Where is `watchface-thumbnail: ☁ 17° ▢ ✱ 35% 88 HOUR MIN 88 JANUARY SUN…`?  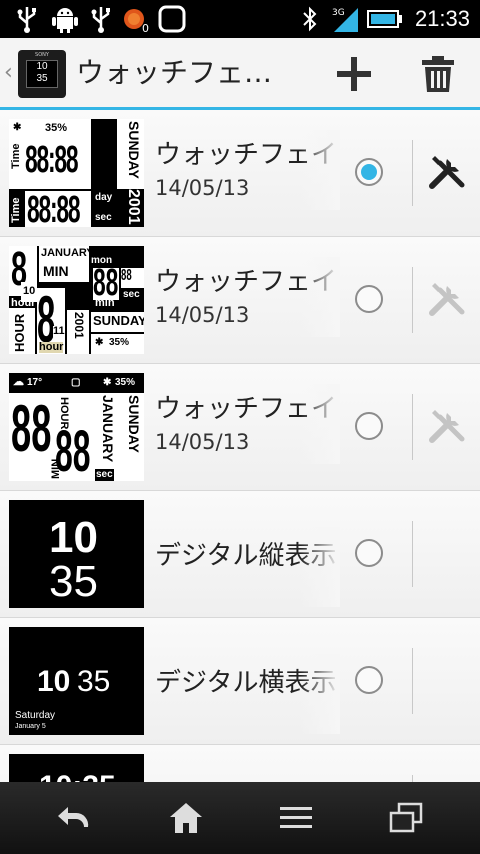 watchface-thumbnail: ☁ 17° ▢ ✱ 35% 88 HOUR MIN 88 JANUARY SUN… is located at coordinates (76, 427).